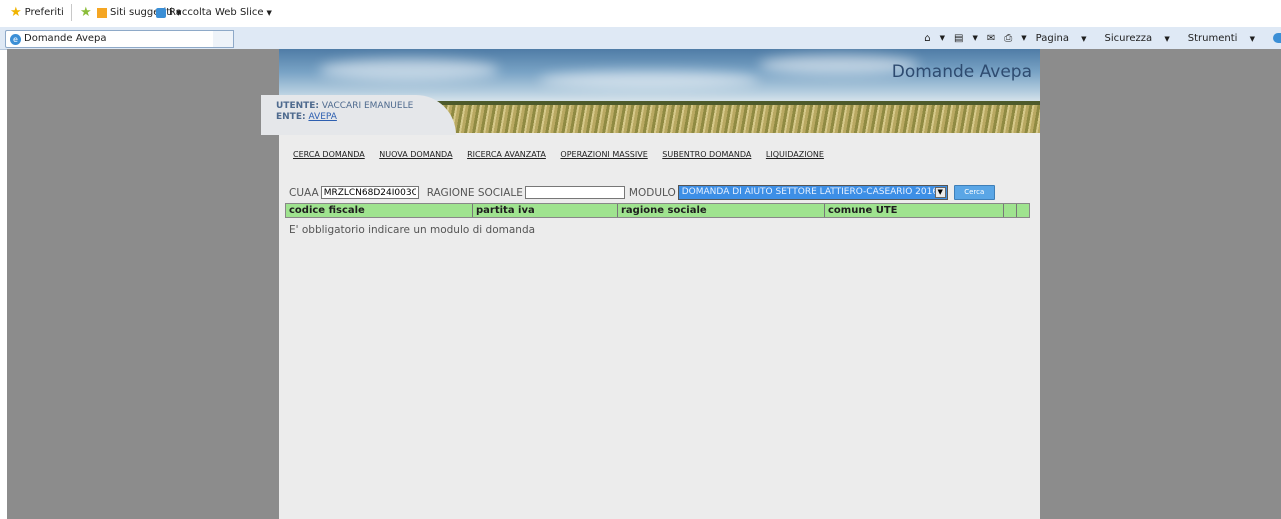  I want to click on cerca-button: Cerca, so click(974, 192).